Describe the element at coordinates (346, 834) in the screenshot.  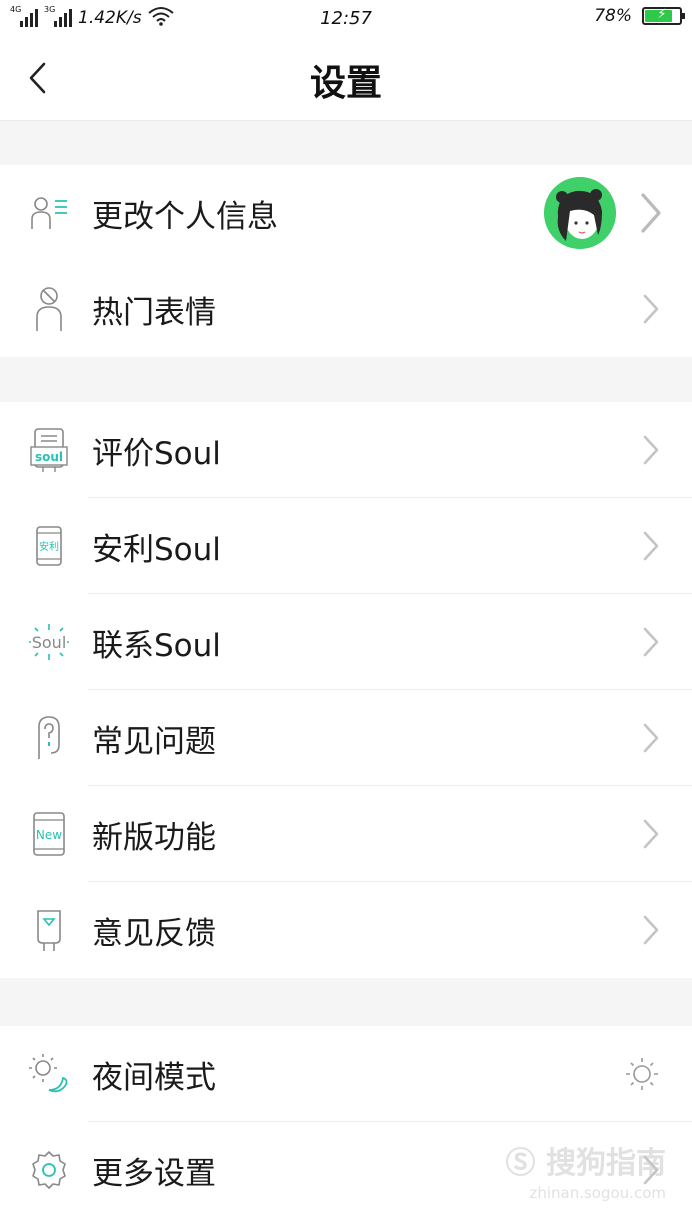
I see `settings-row-new-features: New 新版功能` at that location.